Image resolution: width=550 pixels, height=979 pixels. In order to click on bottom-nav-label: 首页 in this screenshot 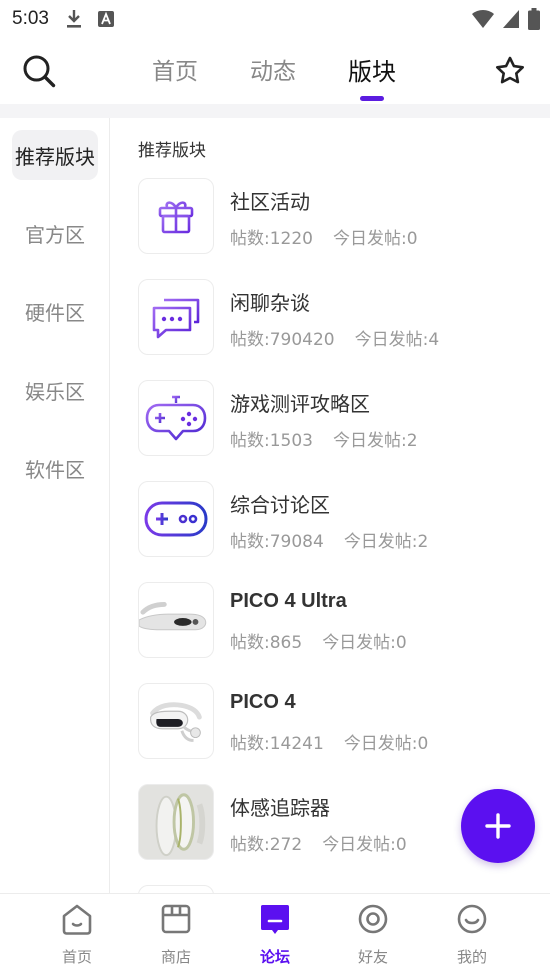, I will do `click(76, 957)`.